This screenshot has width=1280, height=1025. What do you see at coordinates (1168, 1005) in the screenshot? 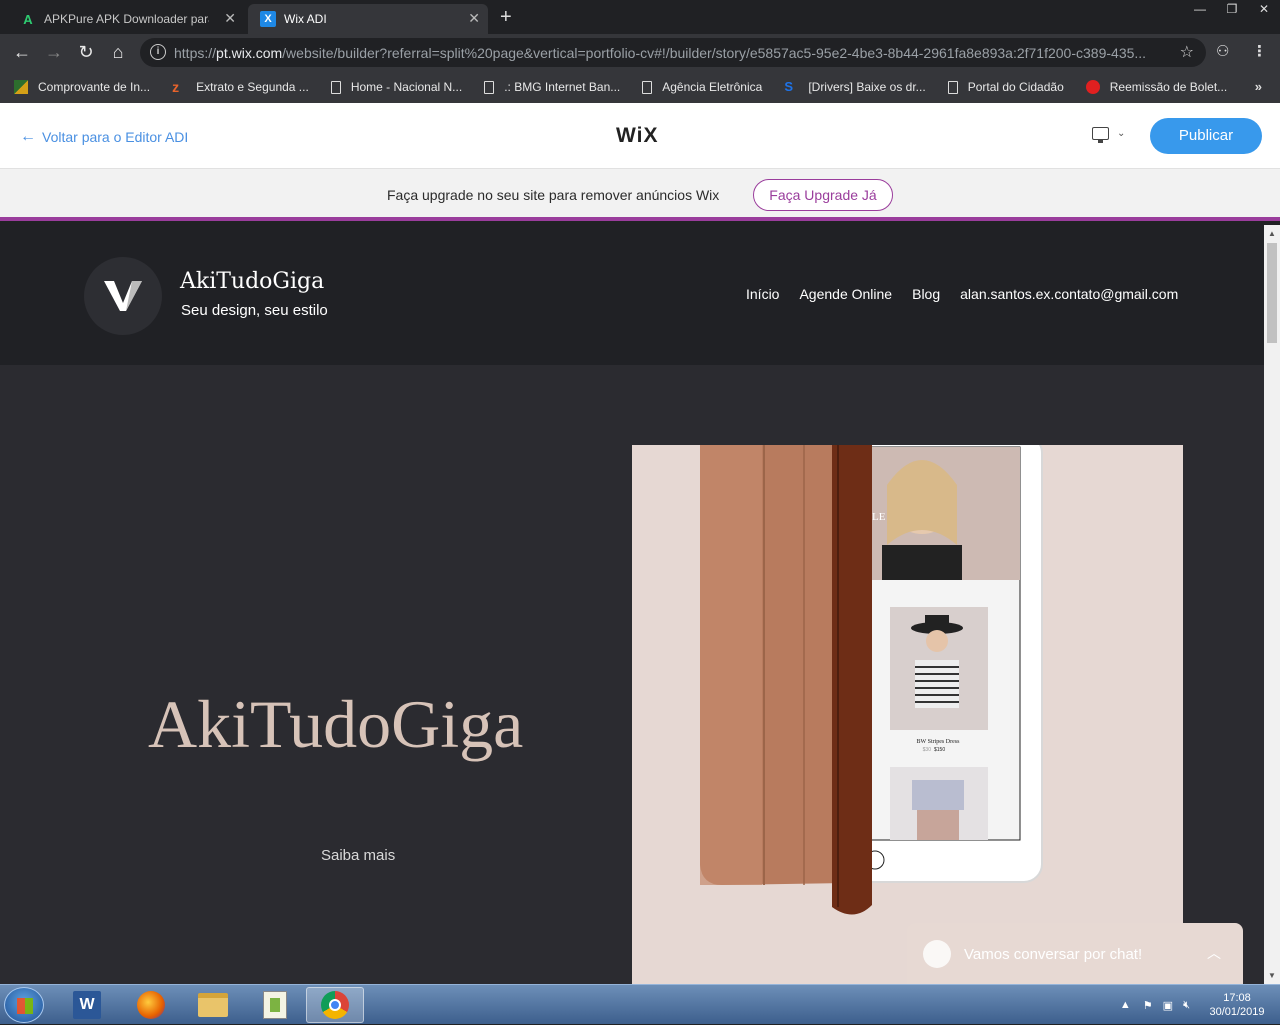
I see `network-icon: ▣` at bounding box center [1168, 1005].